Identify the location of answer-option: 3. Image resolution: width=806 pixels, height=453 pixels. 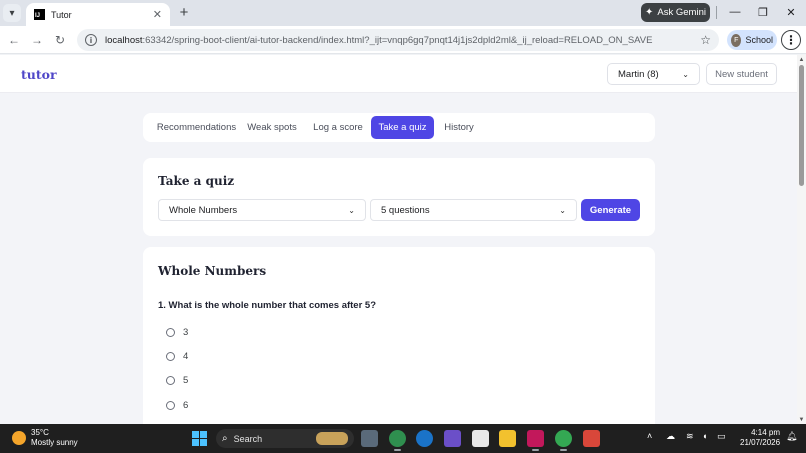
(177, 332).